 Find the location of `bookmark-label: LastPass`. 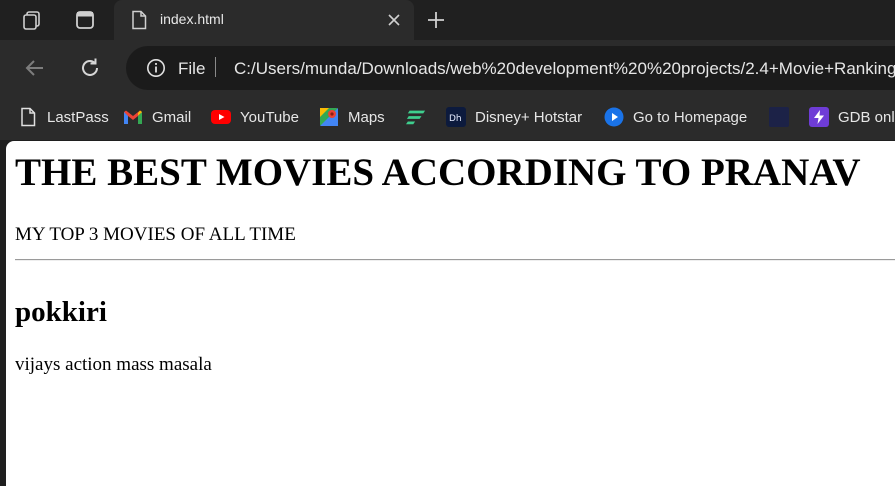

bookmark-label: LastPass is located at coordinates (78, 117).